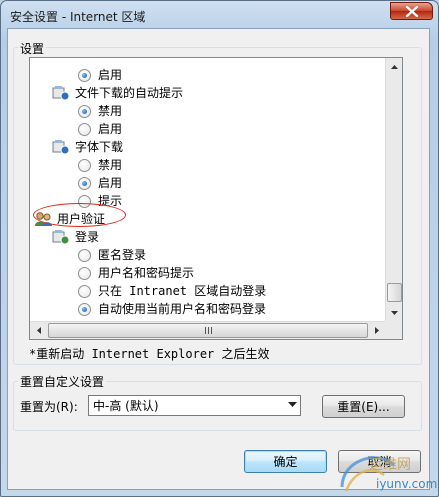 This screenshot has height=497, width=439. What do you see at coordinates (49, 407) in the screenshot?
I see `reset-to-label: 重置为(R):` at bounding box center [49, 407].